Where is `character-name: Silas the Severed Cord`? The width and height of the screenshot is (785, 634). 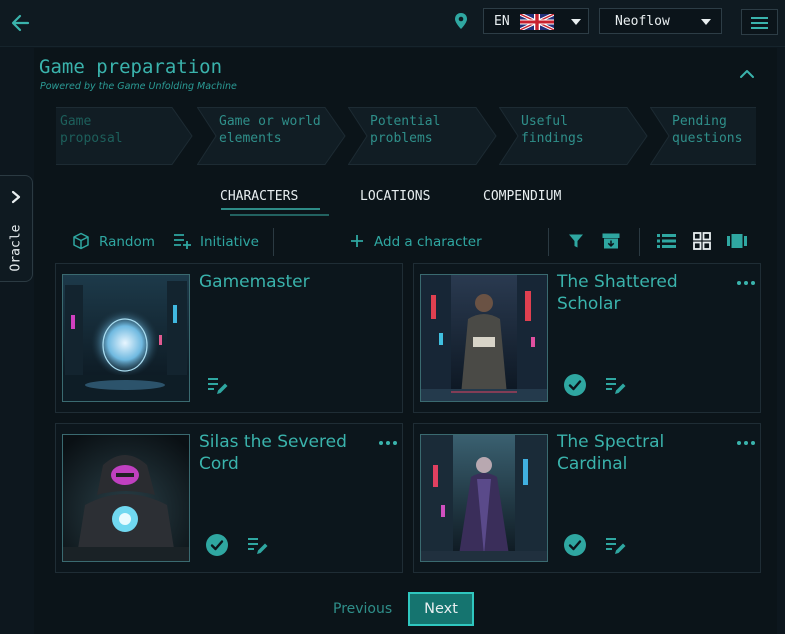
character-name: Silas the Severed Cord is located at coordinates (286, 453).